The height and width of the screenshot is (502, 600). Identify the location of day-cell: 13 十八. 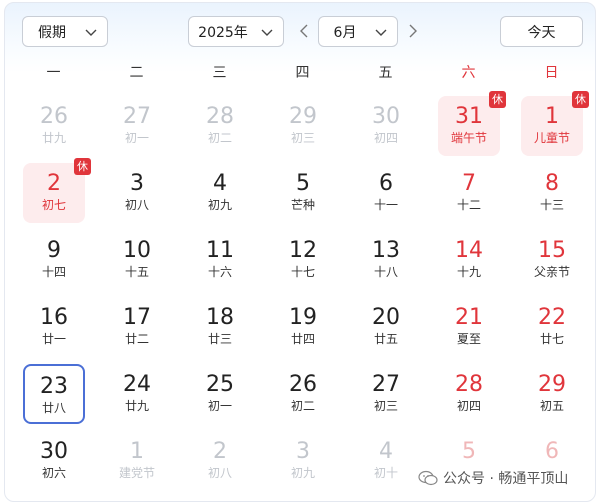
(386, 260).